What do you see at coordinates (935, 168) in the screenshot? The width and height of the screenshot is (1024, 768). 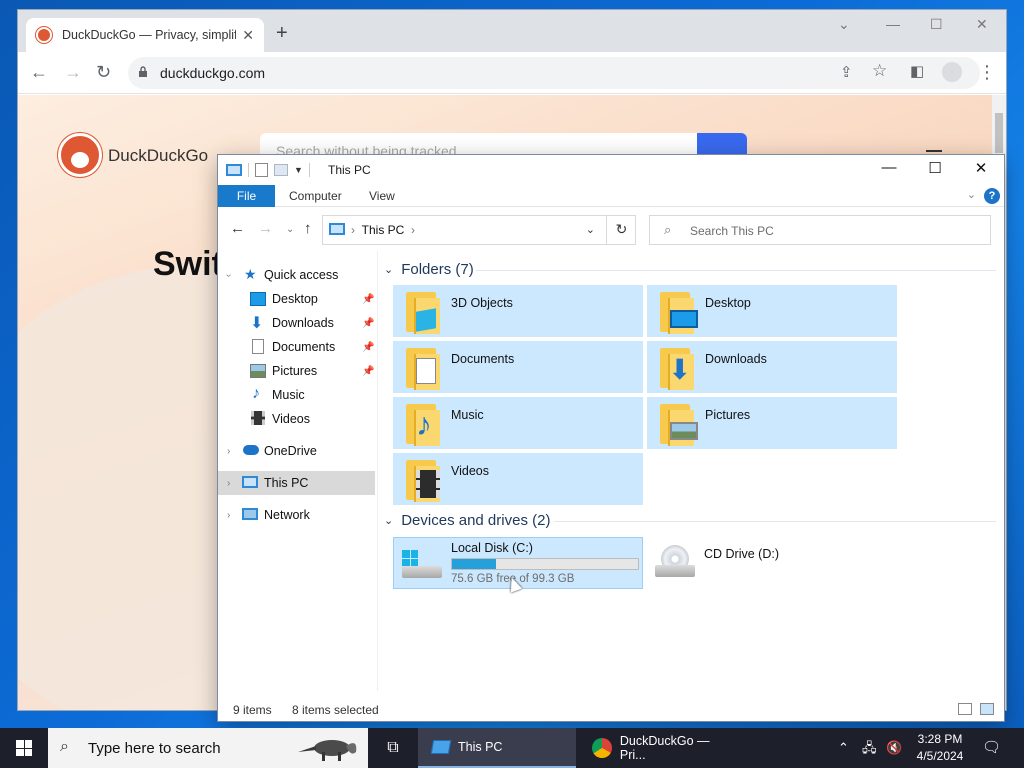 I see `explorer-maximize-button: ☐` at bounding box center [935, 168].